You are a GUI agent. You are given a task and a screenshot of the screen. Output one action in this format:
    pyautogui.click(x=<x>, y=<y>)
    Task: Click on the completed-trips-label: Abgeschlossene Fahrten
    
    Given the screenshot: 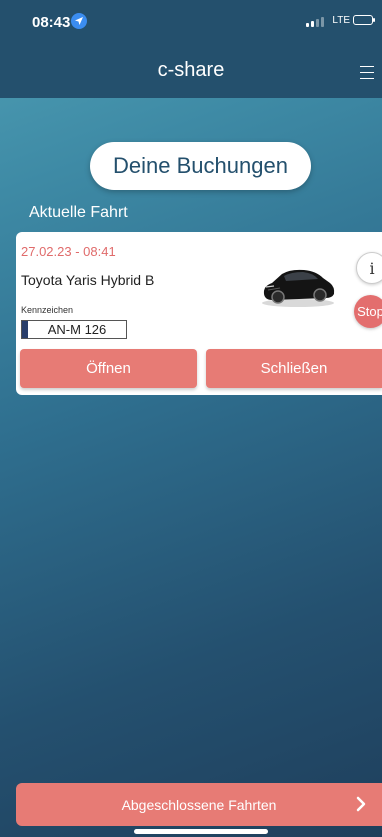 What is the action you would take?
    pyautogui.click(x=199, y=804)
    